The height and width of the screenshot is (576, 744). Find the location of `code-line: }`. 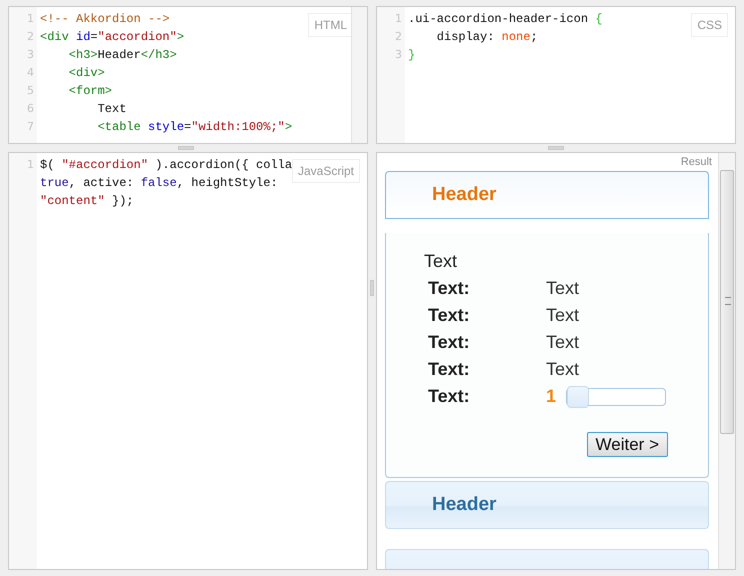

code-line: } is located at coordinates (412, 55).